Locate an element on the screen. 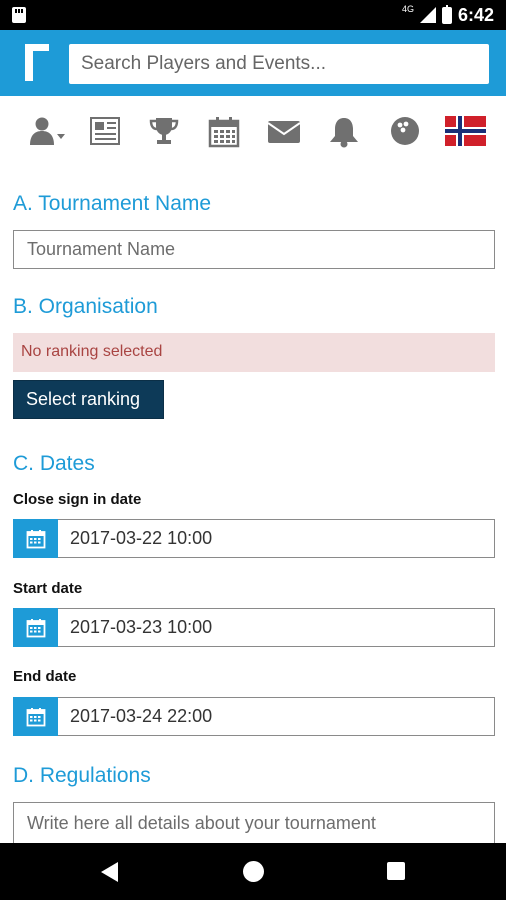 This screenshot has width=506, height=900. section-d-title: D. Regulations is located at coordinates (82, 775).